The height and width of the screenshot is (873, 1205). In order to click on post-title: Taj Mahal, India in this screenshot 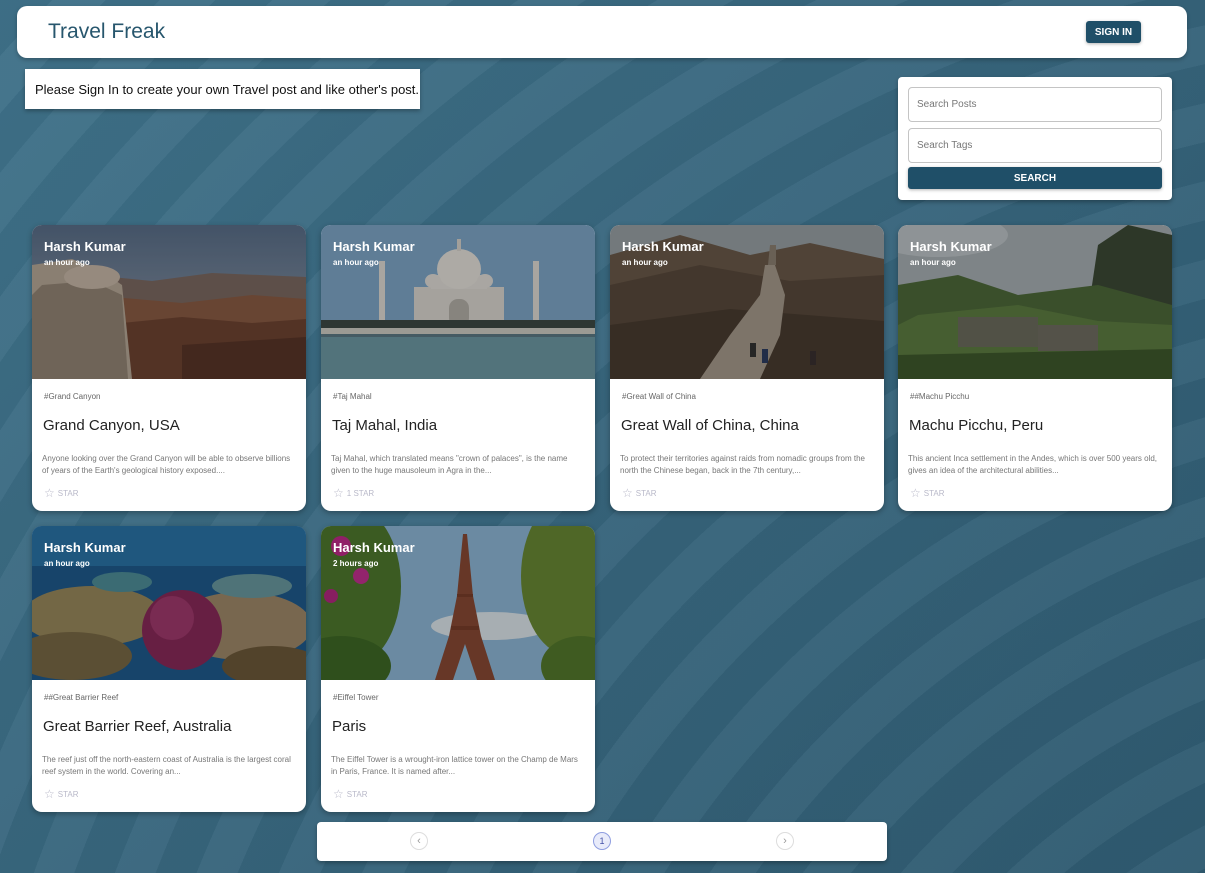, I will do `click(385, 425)`.